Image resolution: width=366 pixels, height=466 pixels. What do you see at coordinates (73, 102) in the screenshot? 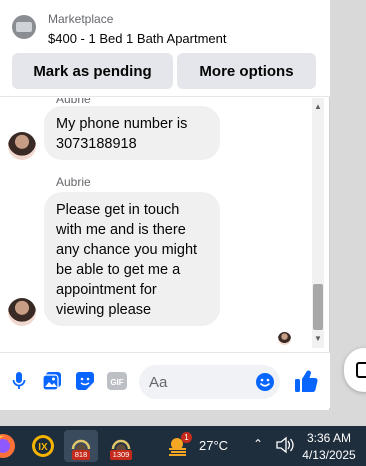
I see `sender-name-clipped: Aubrie` at bounding box center [73, 102].